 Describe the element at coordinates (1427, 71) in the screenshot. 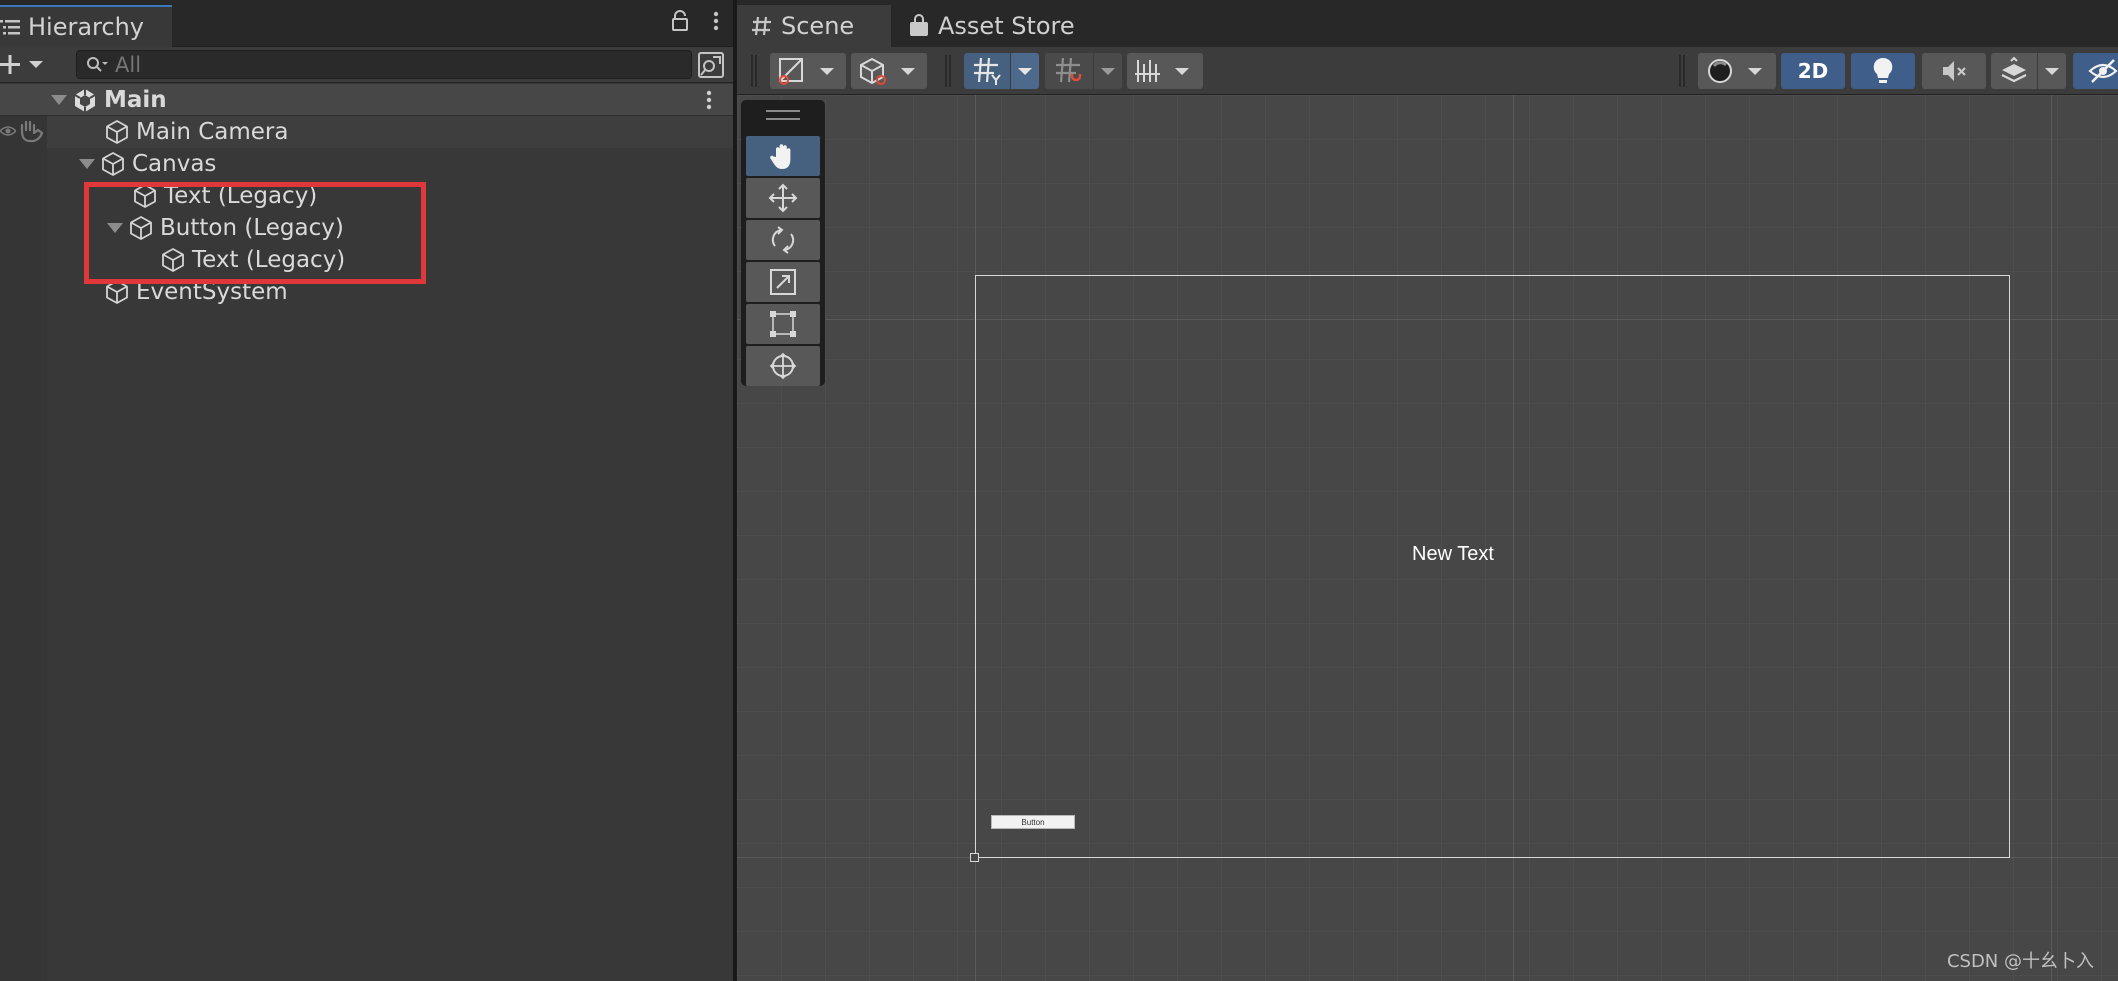

I see `scene-toolbar: 2D` at that location.